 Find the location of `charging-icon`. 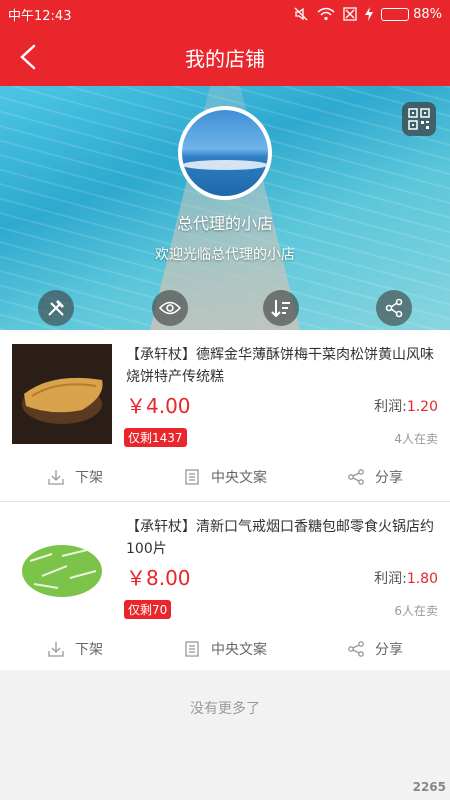

charging-icon is located at coordinates (369, 14).